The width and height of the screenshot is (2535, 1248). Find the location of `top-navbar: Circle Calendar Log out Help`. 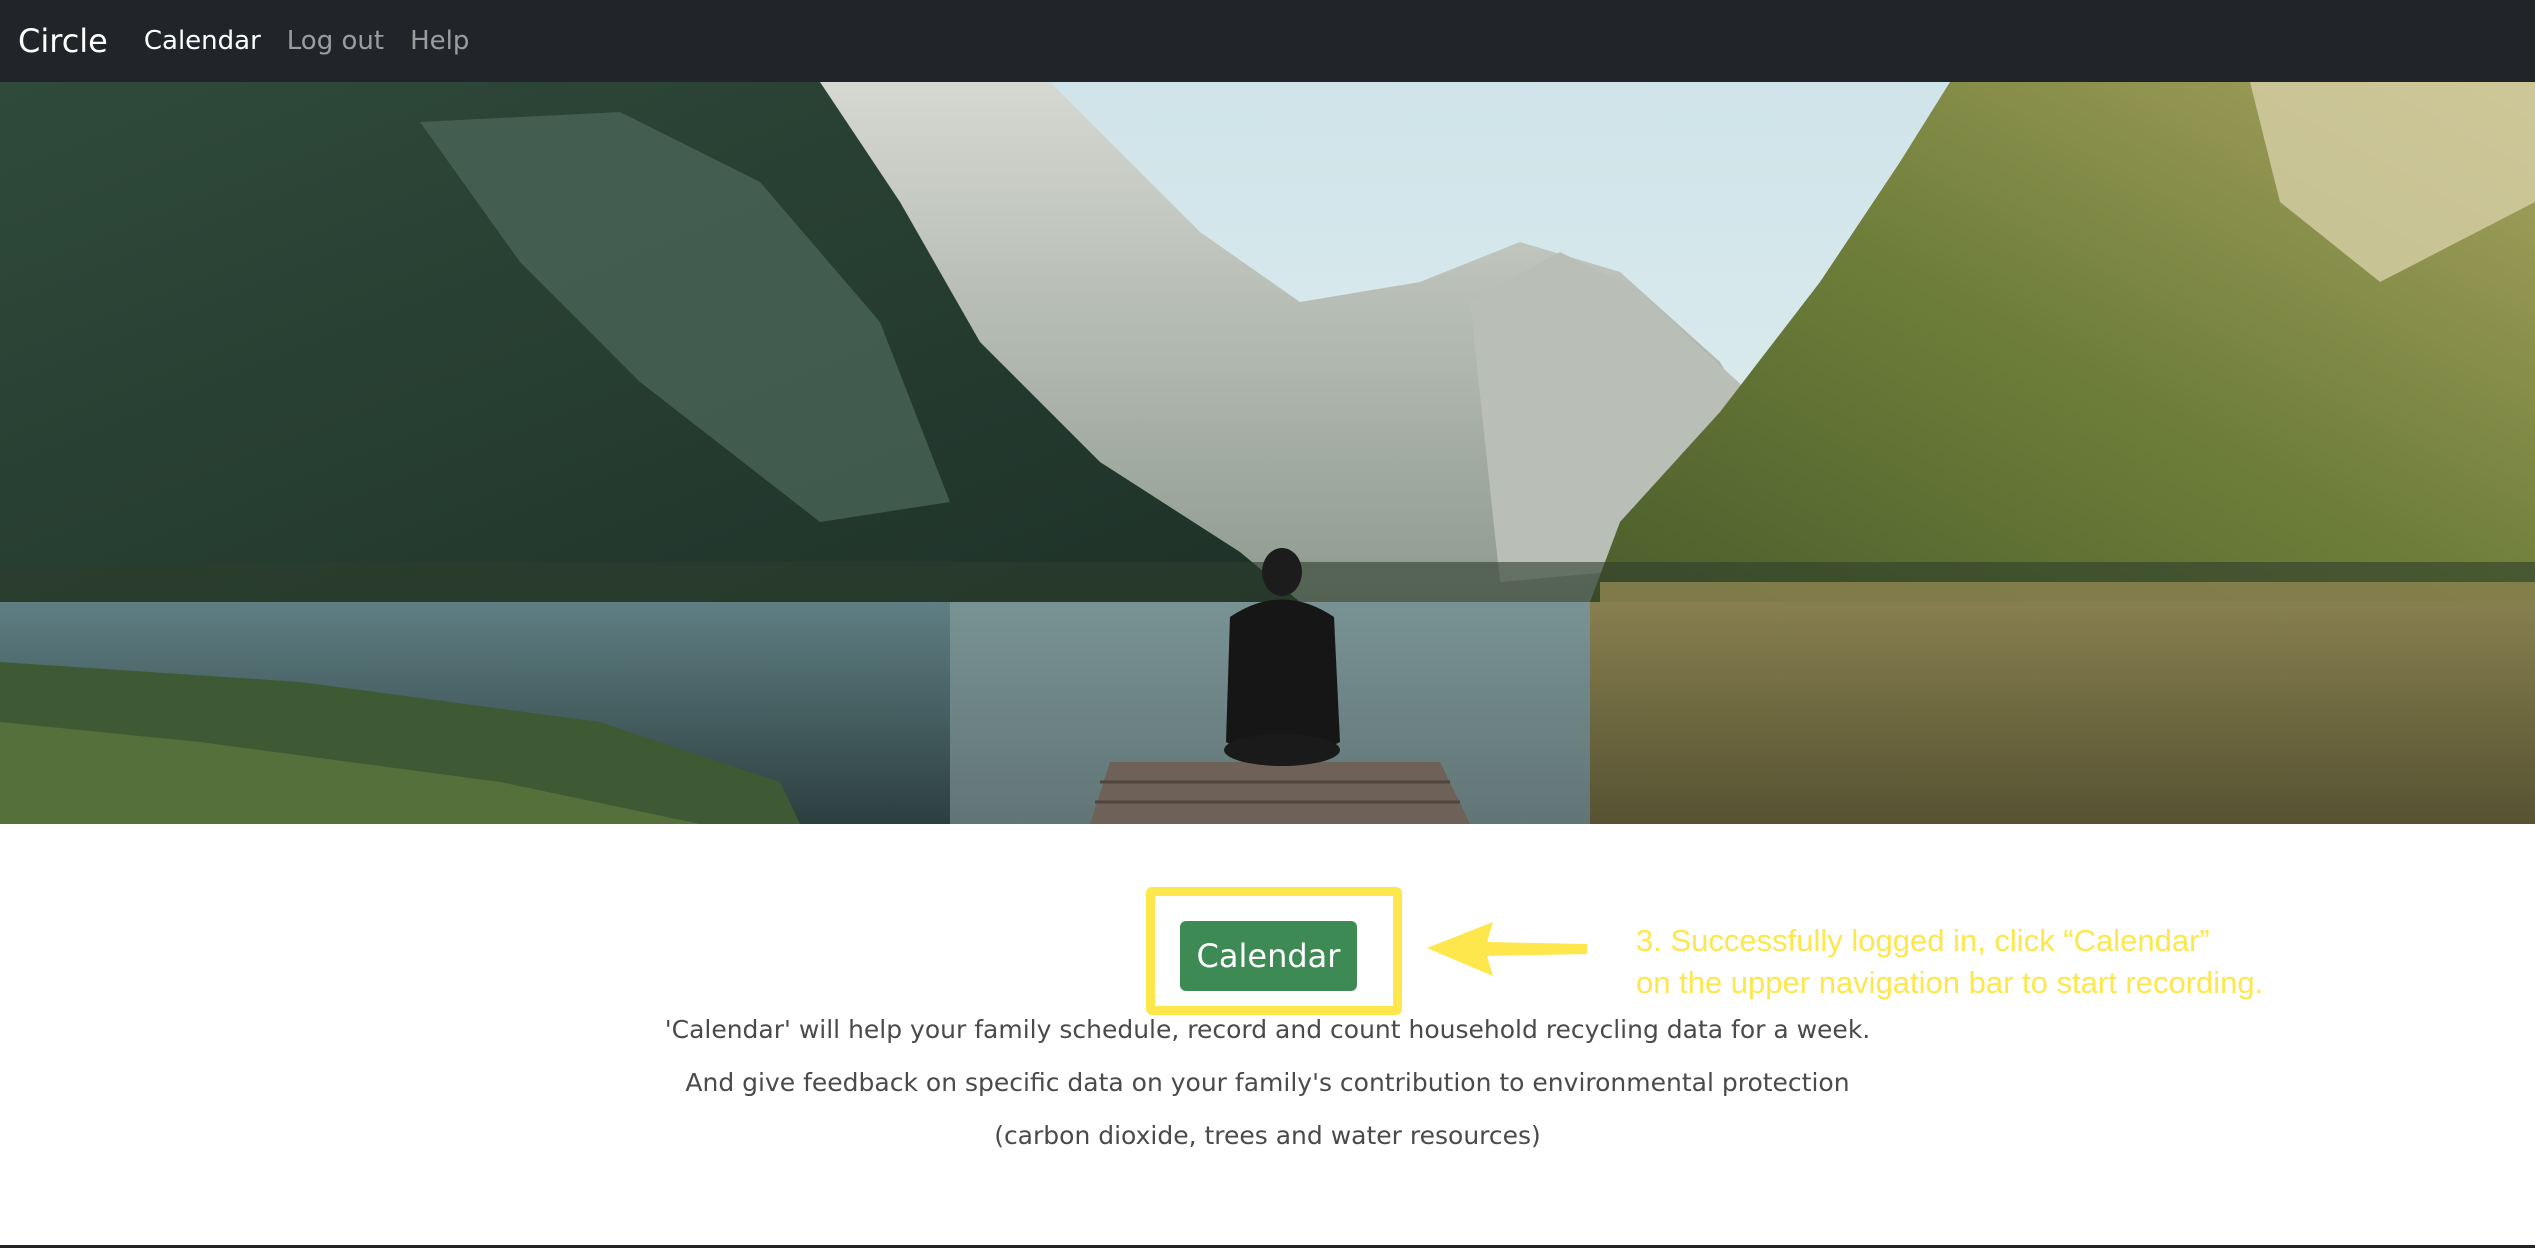

top-navbar: Circle Calendar Log out Help is located at coordinates (1267, 41).